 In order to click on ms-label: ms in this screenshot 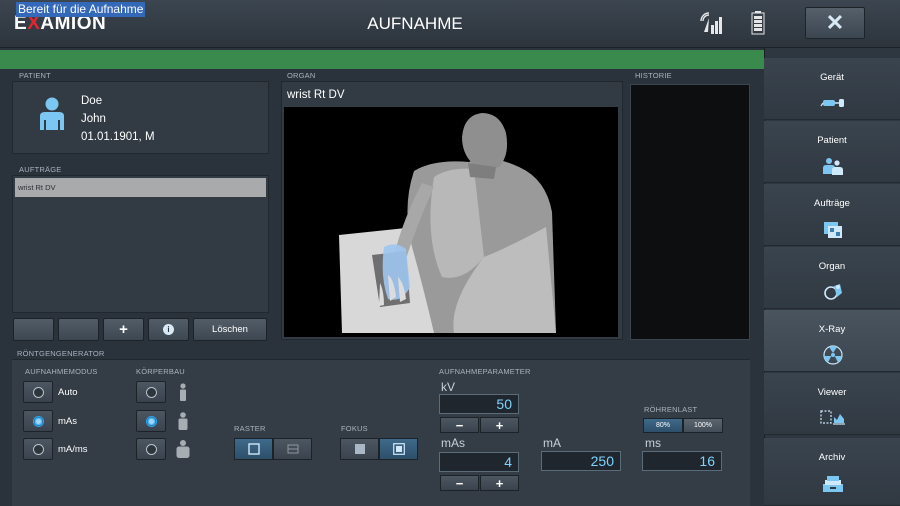, I will do `click(653, 443)`.